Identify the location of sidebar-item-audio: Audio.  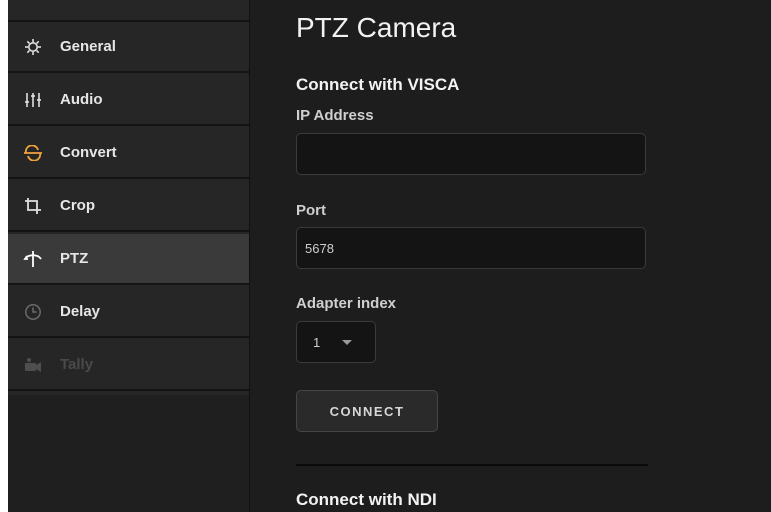
(128, 100).